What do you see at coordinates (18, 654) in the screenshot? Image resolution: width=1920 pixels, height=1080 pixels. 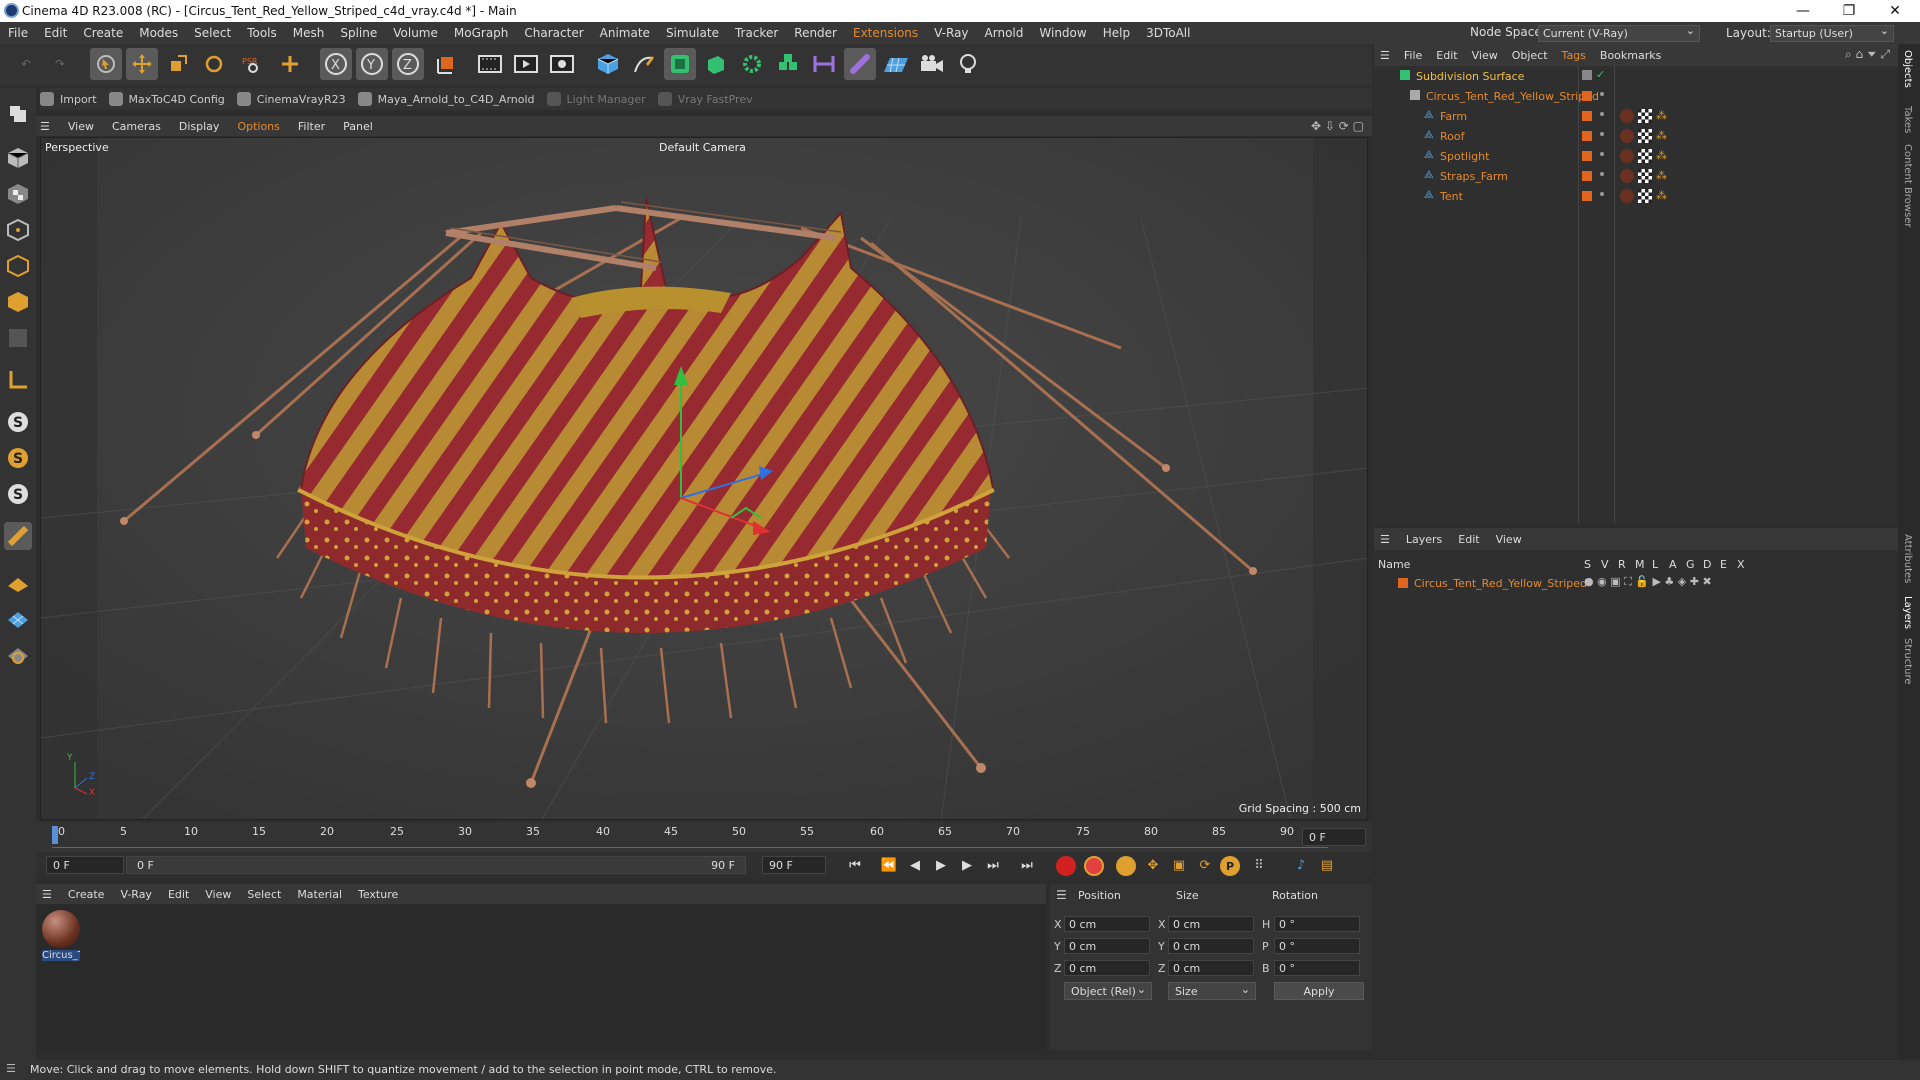 I see `locked-workplane-icon` at bounding box center [18, 654].